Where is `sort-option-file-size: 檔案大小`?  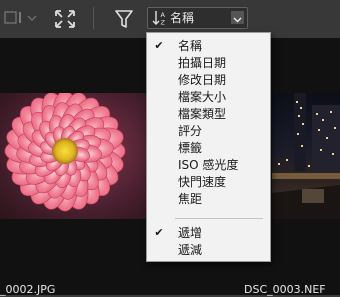 sort-option-file-size: 檔案大小 is located at coordinates (208, 97).